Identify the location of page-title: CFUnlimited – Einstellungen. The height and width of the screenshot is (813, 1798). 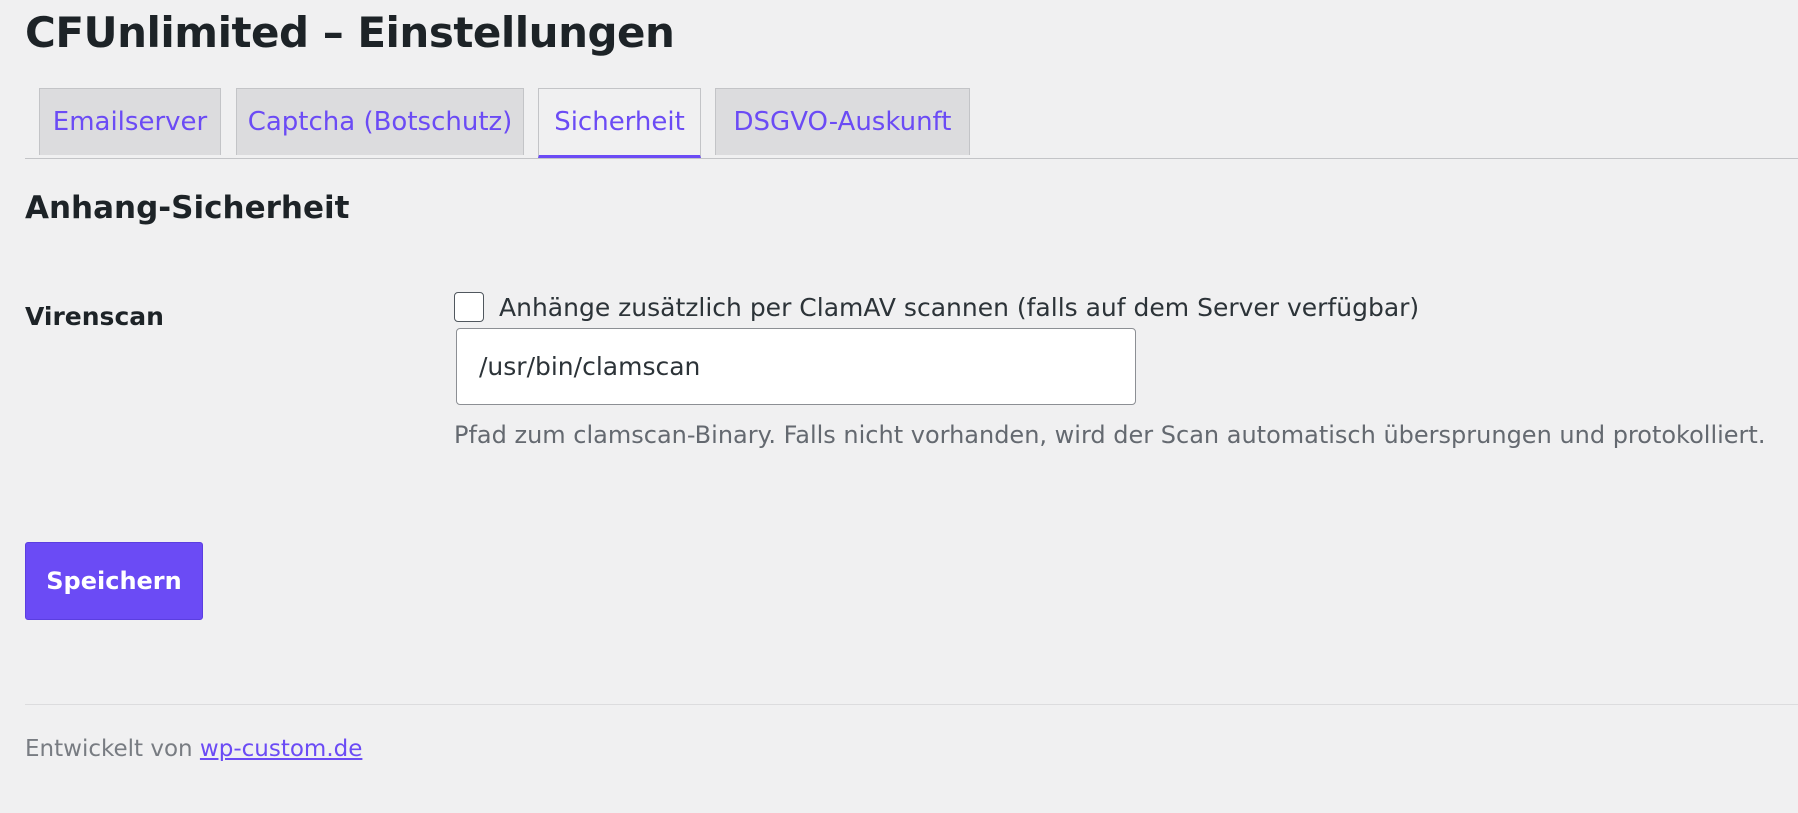
(350, 32).